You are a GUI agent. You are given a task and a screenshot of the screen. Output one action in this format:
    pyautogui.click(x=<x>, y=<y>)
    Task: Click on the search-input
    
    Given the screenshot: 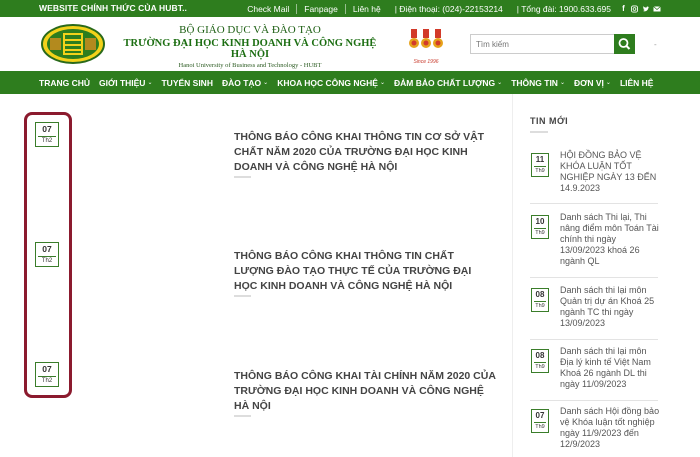 What is the action you would take?
    pyautogui.click(x=543, y=44)
    